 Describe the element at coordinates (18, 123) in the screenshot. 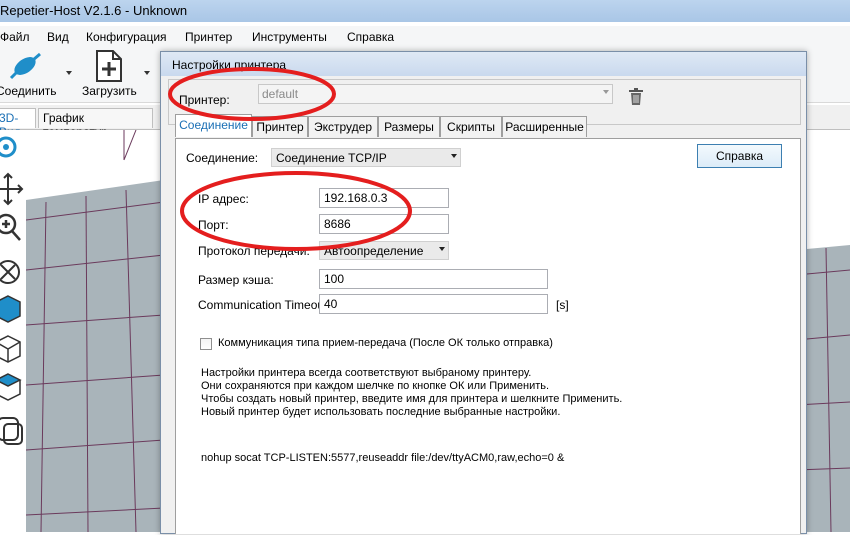

I see `tab-3d-view: 3D-Вид` at that location.